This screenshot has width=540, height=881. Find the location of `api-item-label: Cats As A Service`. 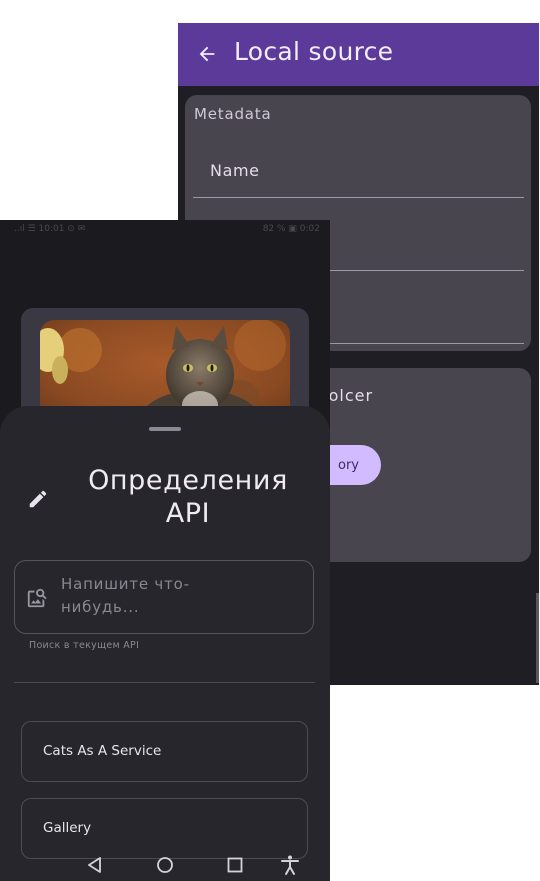

api-item-label: Cats As A Service is located at coordinates (102, 751).